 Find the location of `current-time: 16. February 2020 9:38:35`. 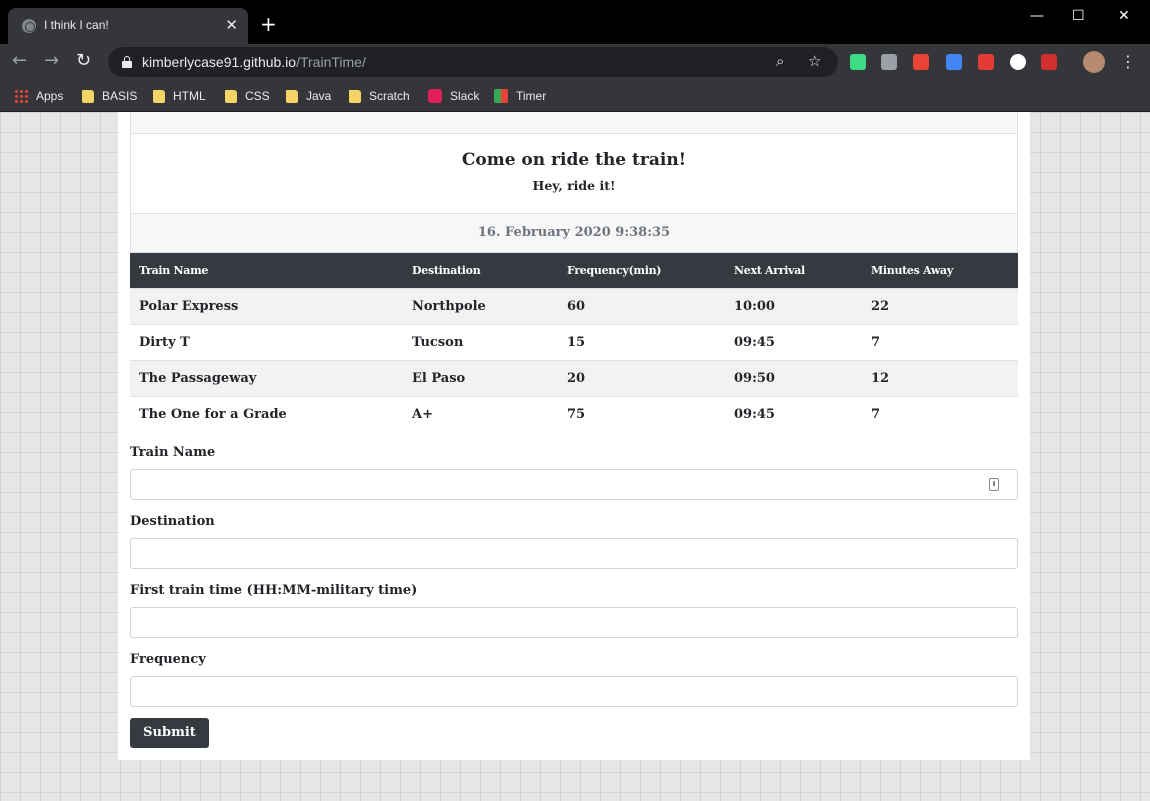

current-time: 16. February 2020 9:38:35 is located at coordinates (574, 233).